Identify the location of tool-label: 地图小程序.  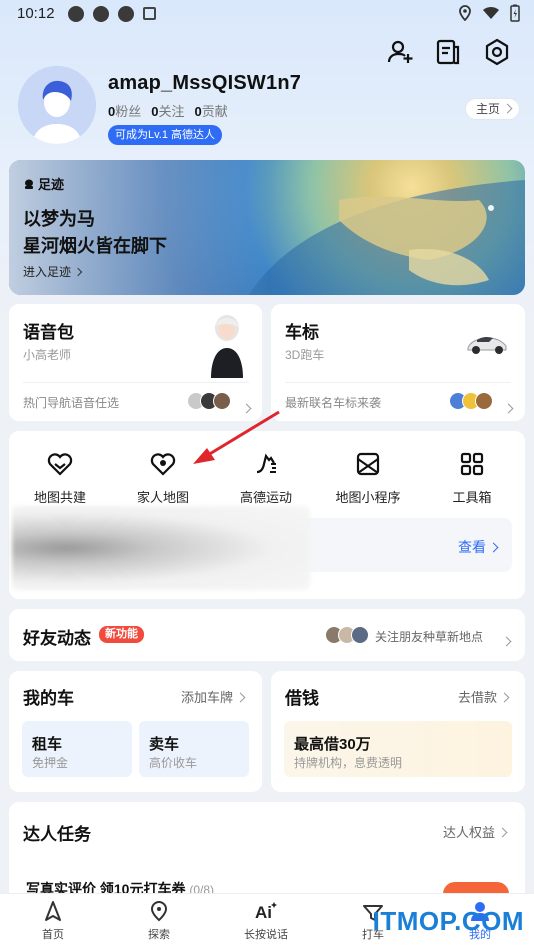
(368, 497).